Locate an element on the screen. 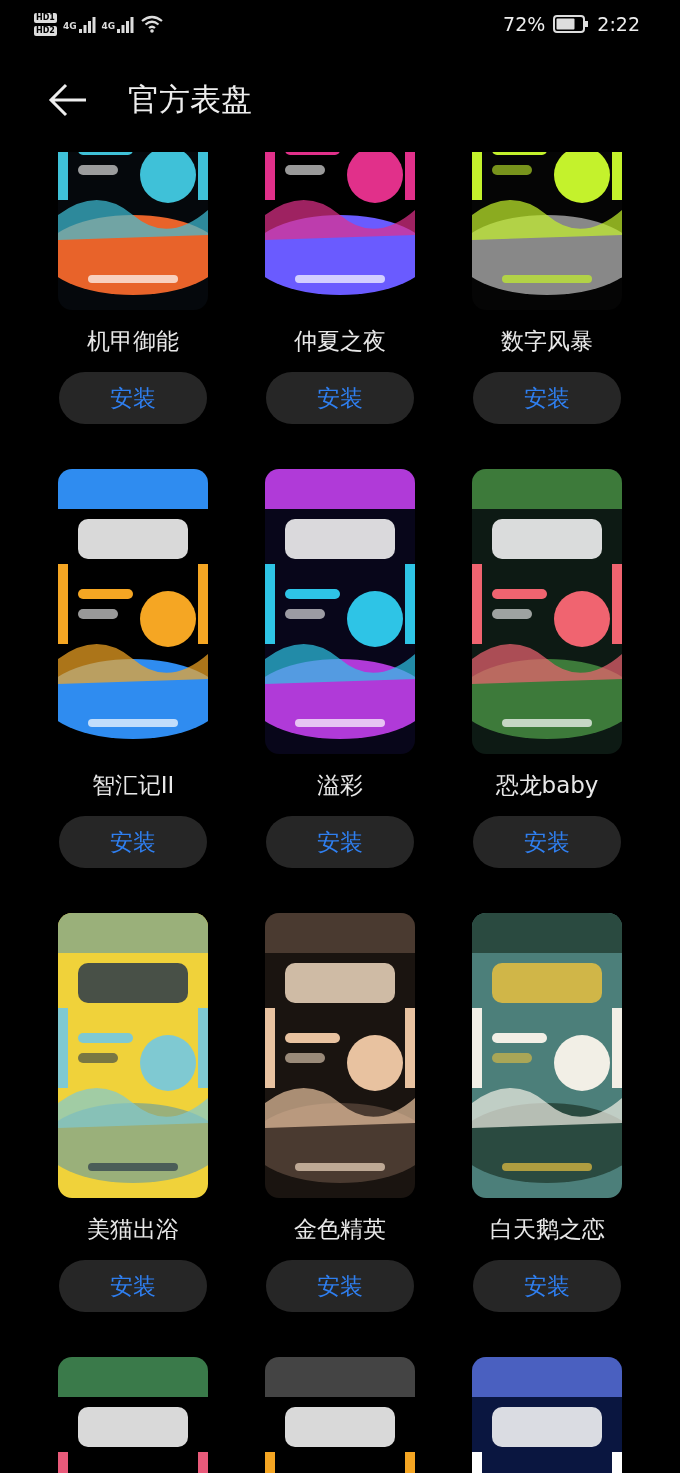  watch-face-name: 溢彩 is located at coordinates (340, 785).